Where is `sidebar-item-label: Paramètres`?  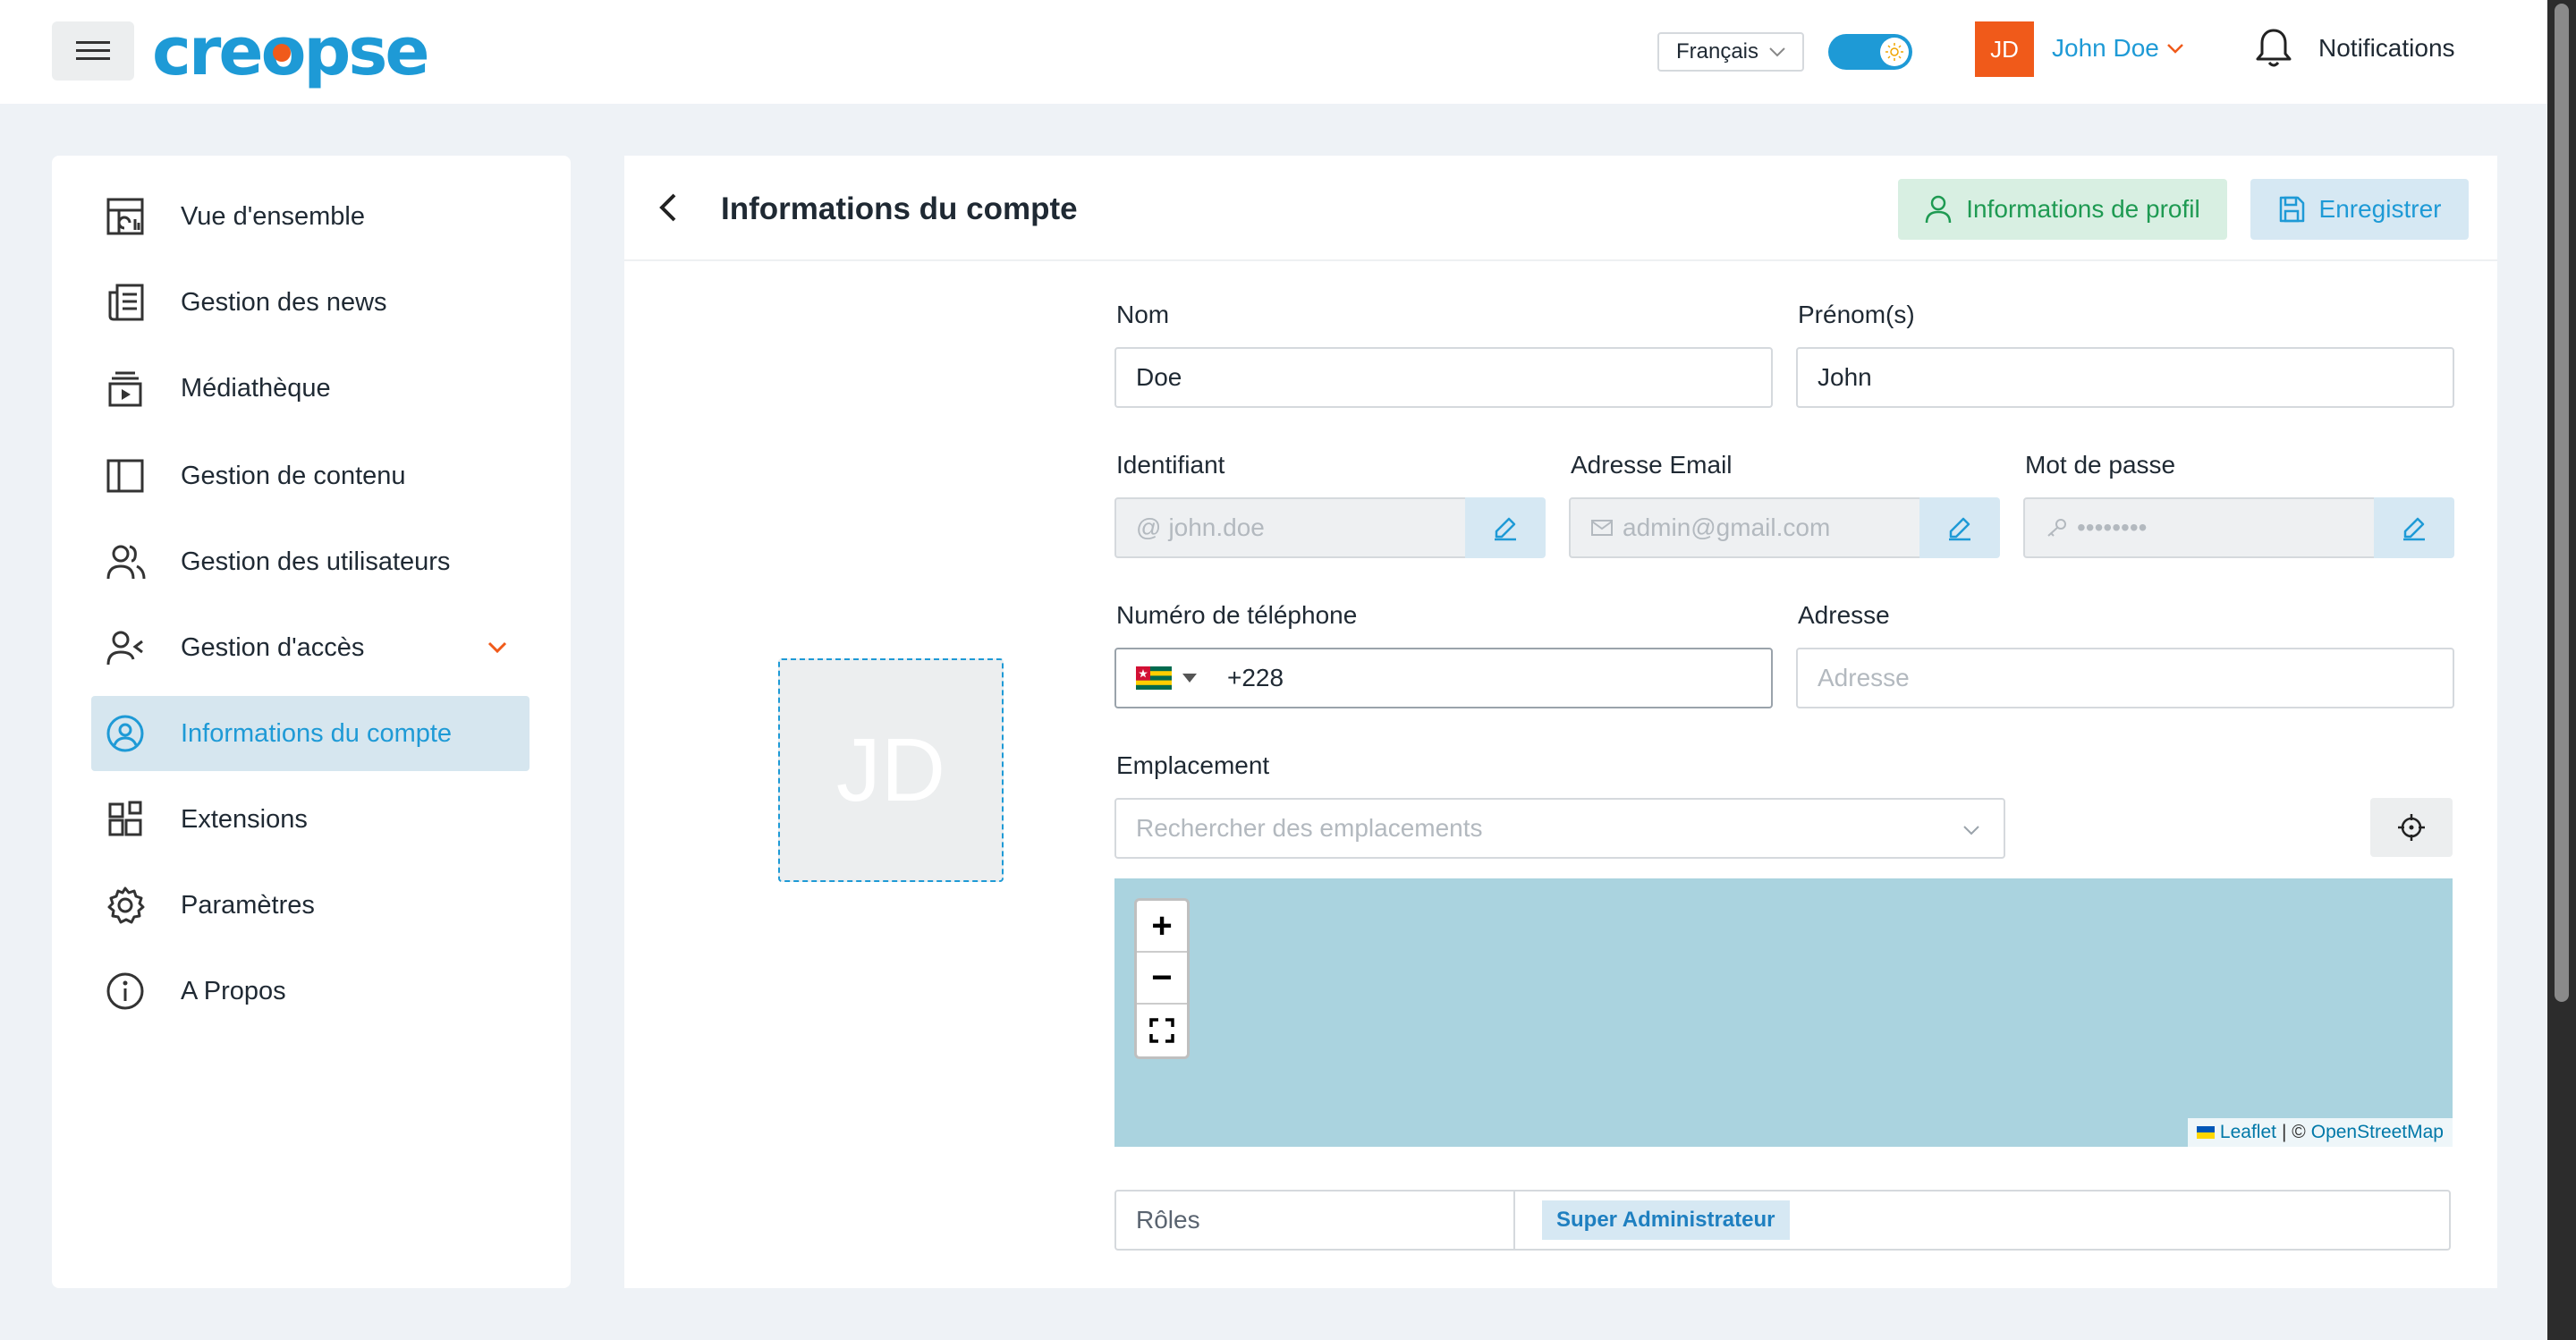
sidebar-item-label: Paramètres is located at coordinates (248, 905).